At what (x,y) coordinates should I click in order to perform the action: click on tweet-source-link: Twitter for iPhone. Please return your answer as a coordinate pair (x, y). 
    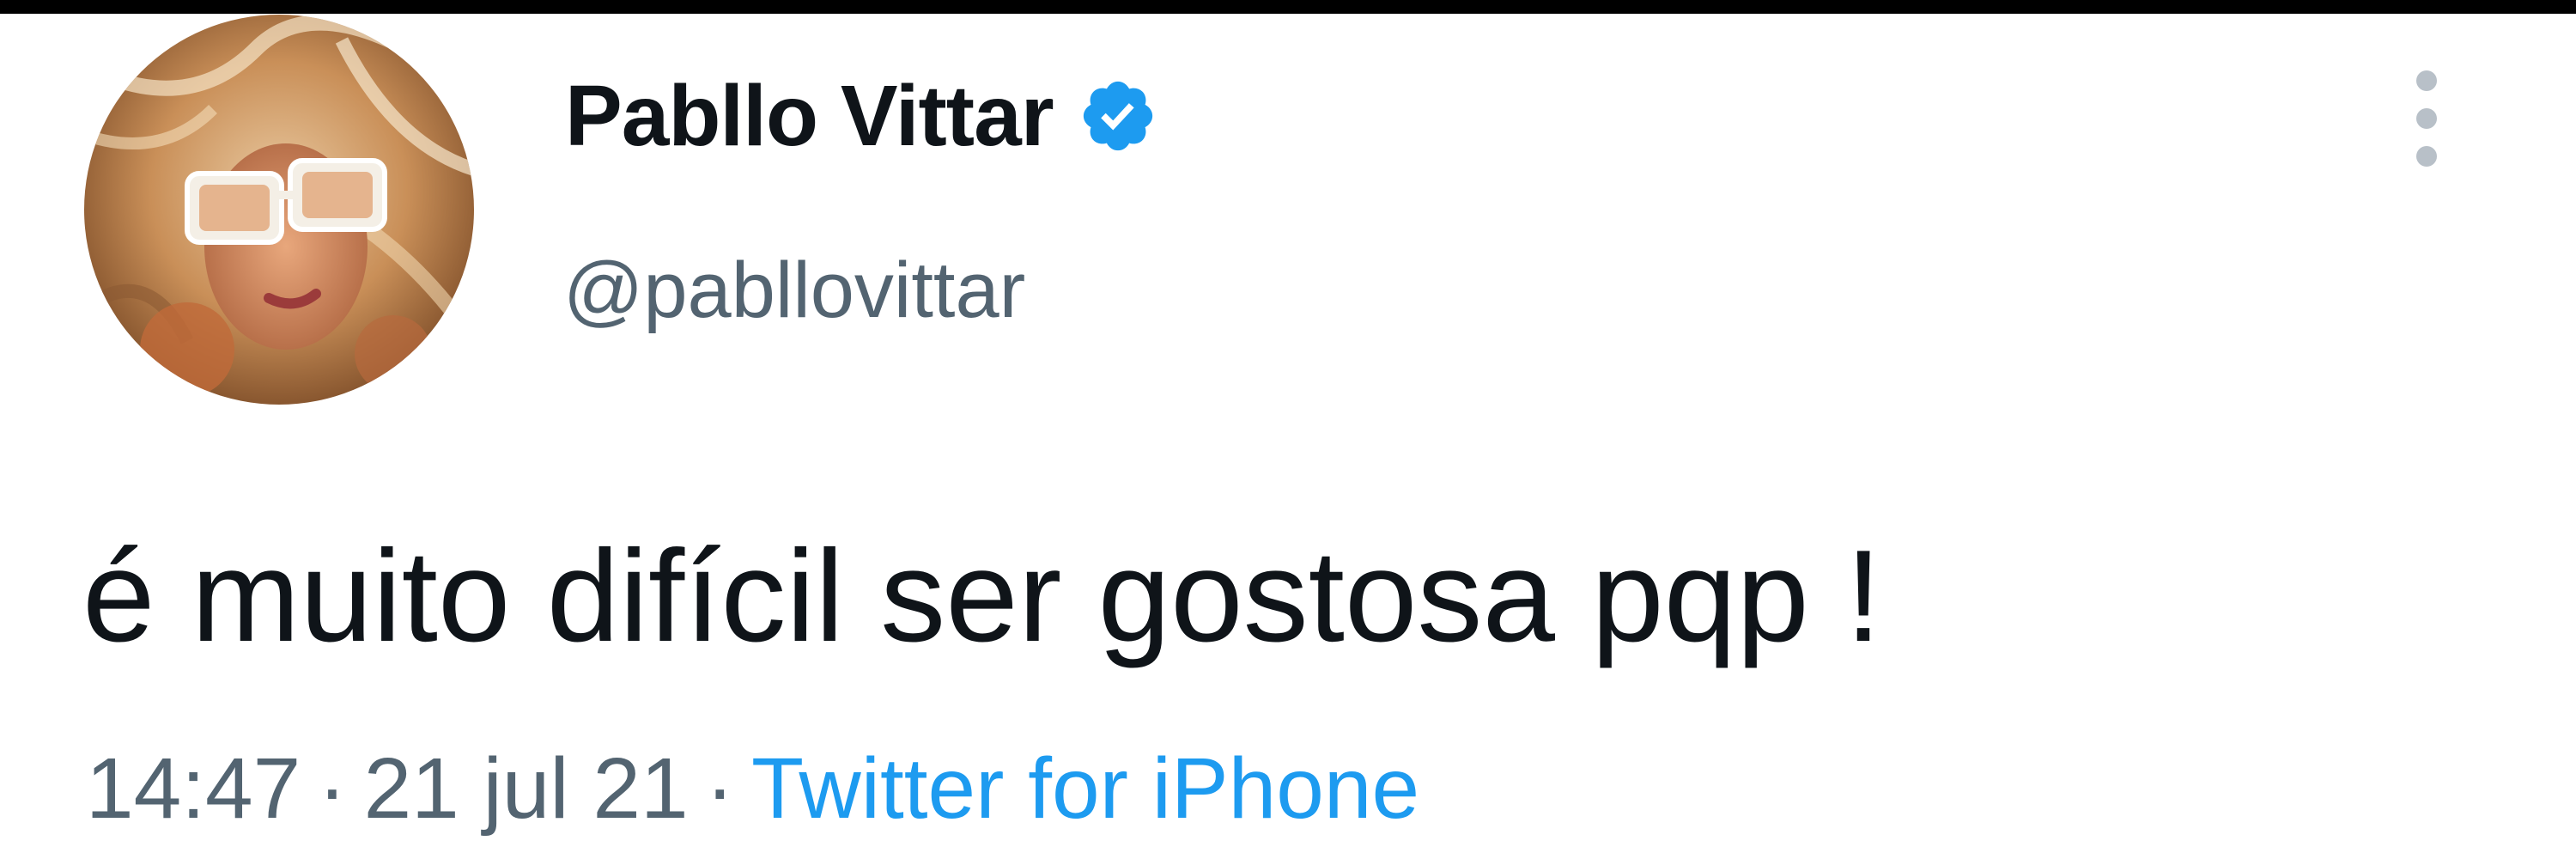
    Looking at the image, I should click on (1085, 788).